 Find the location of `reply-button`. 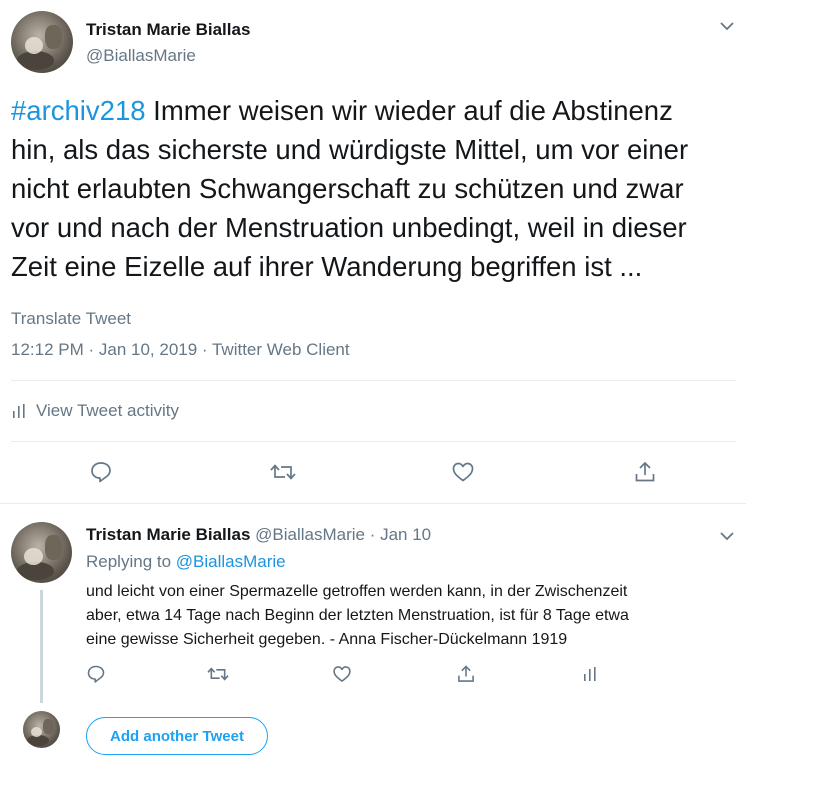

reply-button is located at coordinates (101, 472).